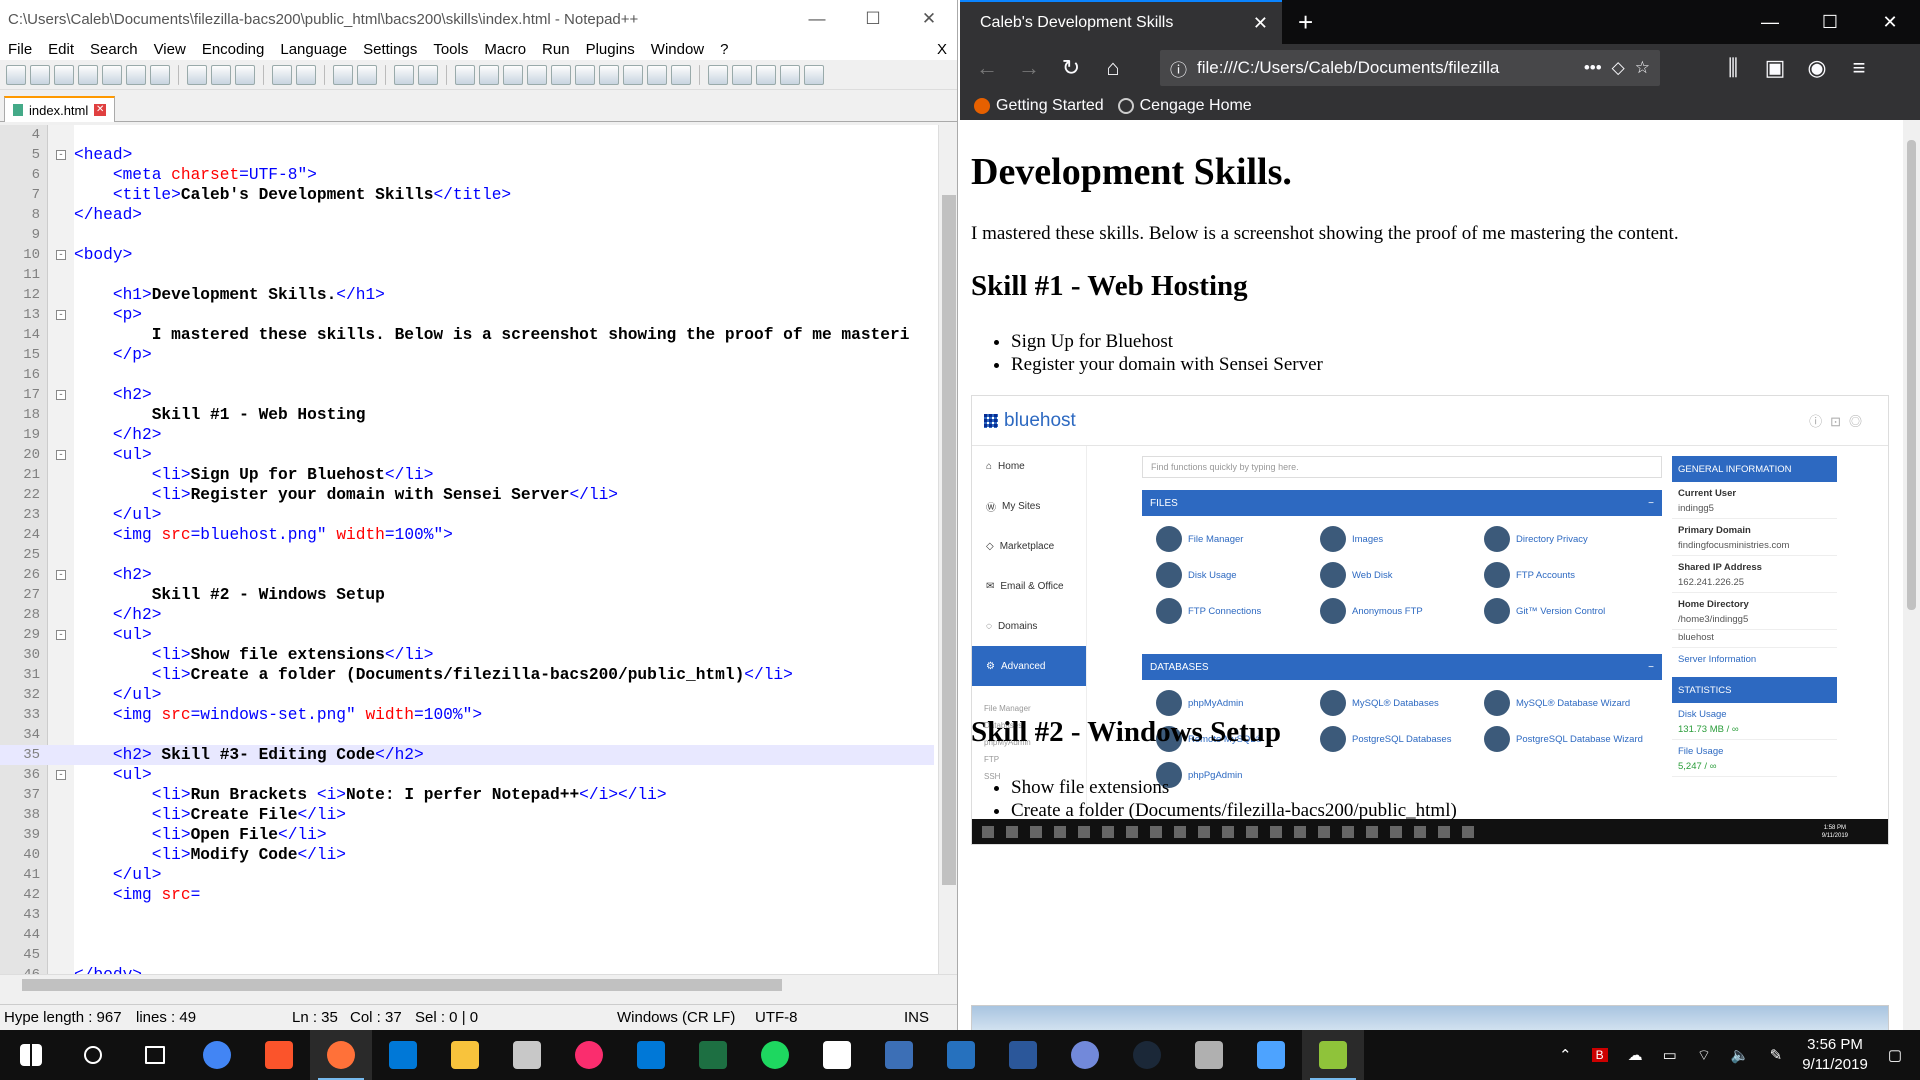 The image size is (1920, 1080). What do you see at coordinates (766, 74) in the screenshot?
I see `play-macro-icon` at bounding box center [766, 74].